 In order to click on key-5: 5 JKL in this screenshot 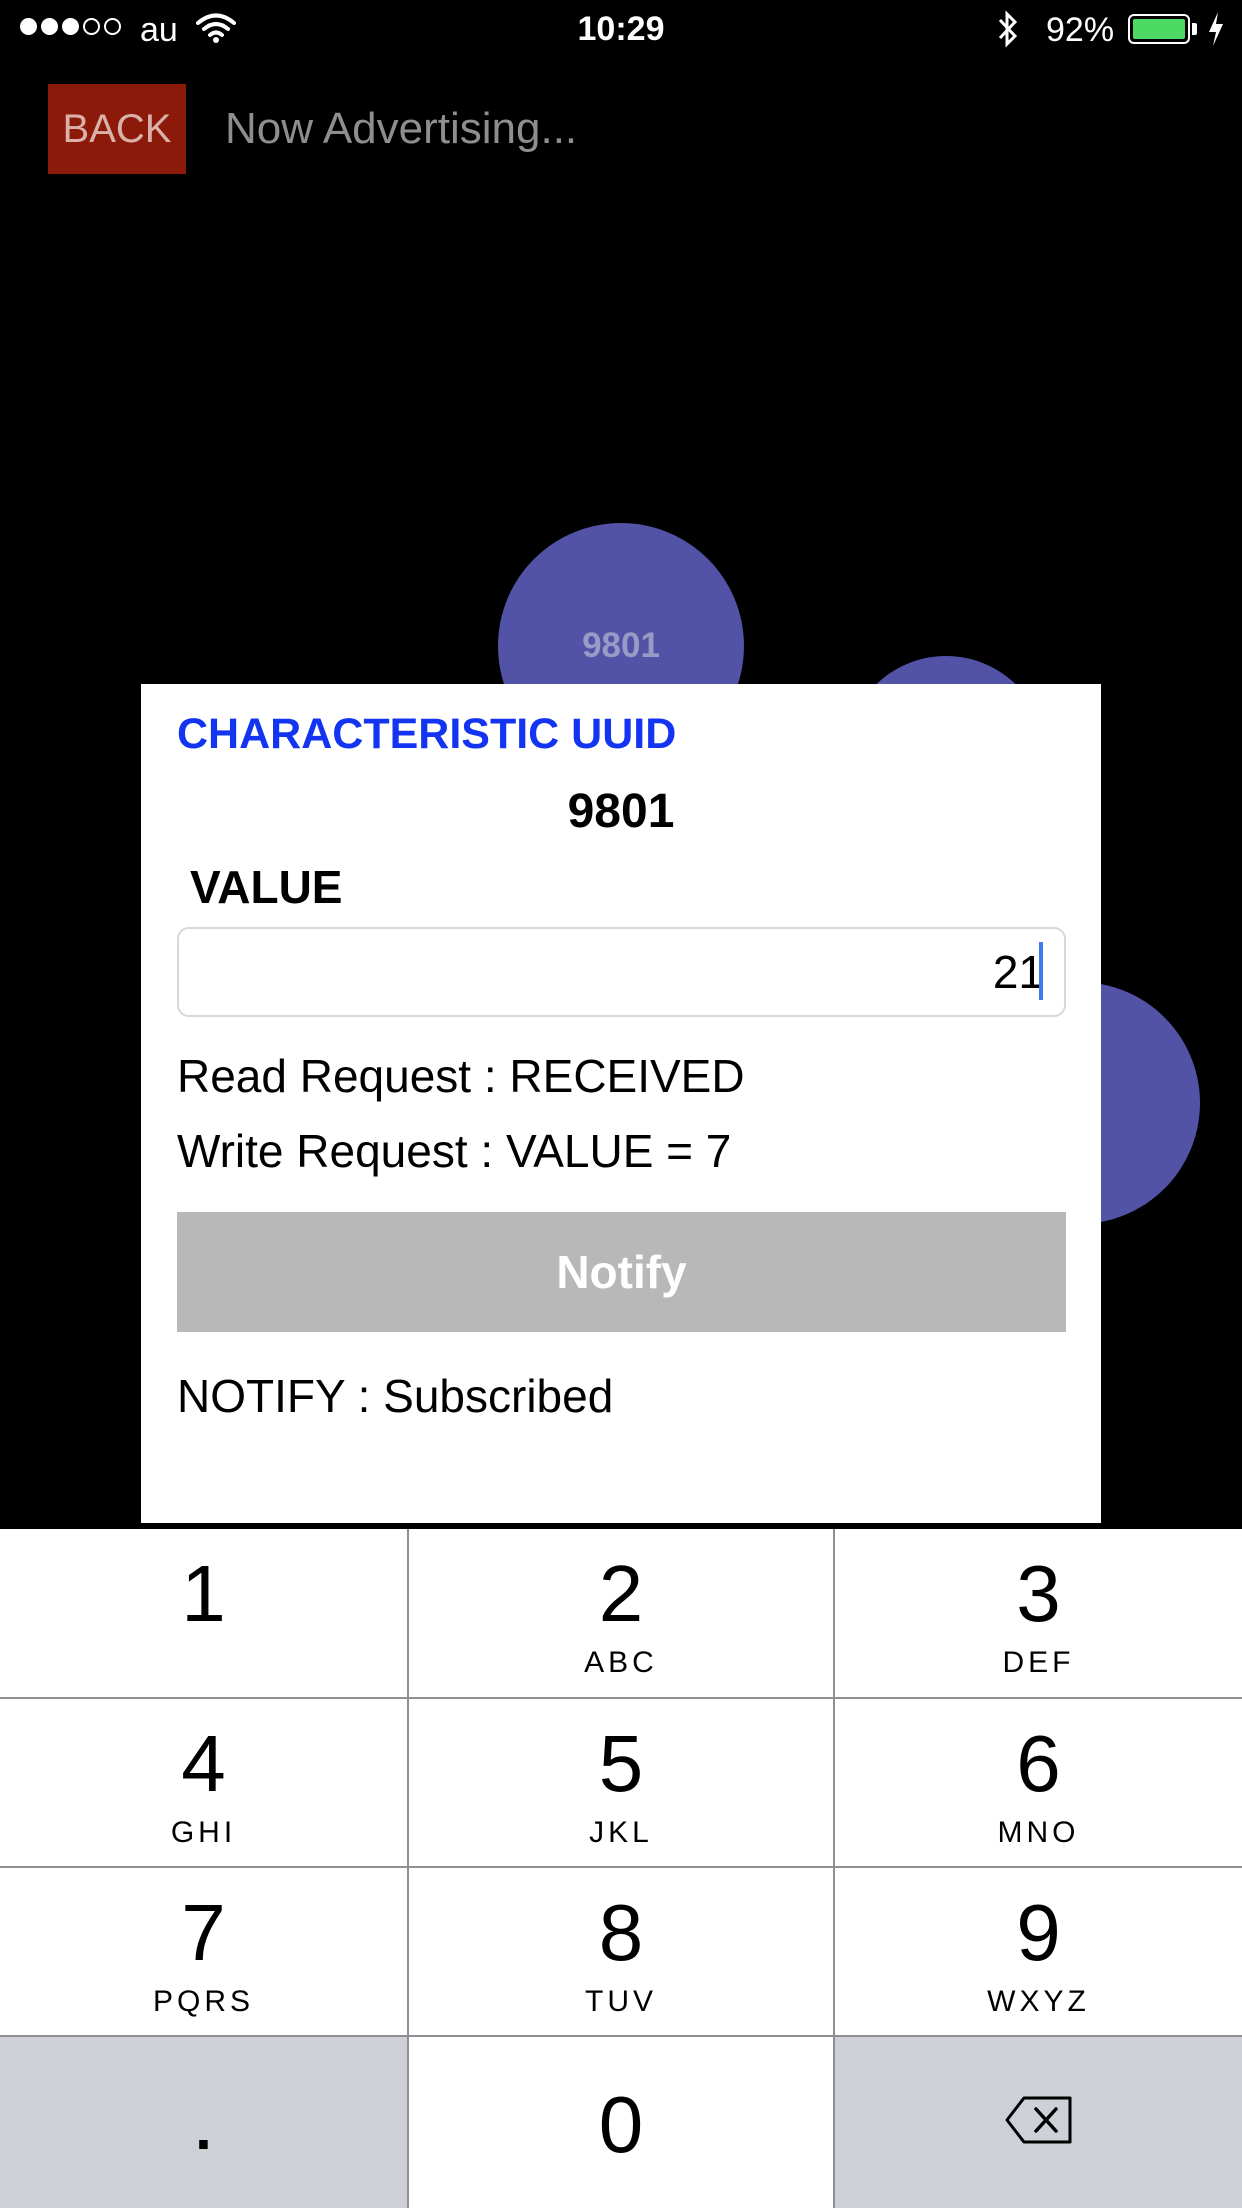, I will do `click(621, 1782)`.